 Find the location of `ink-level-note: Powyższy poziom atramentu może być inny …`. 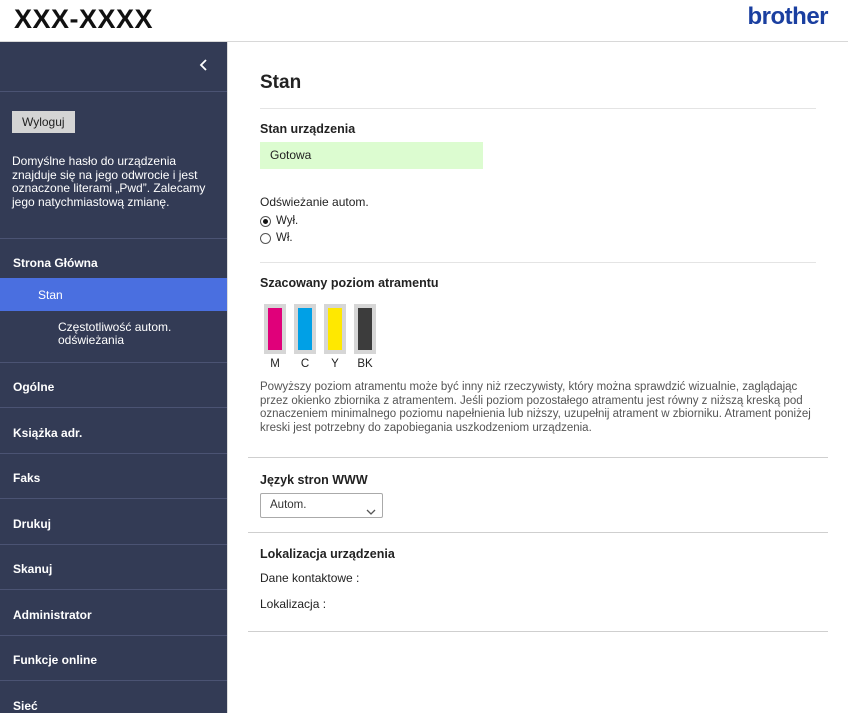

ink-level-note: Powyższy poziom atramentu może być inny … is located at coordinates (535, 407).